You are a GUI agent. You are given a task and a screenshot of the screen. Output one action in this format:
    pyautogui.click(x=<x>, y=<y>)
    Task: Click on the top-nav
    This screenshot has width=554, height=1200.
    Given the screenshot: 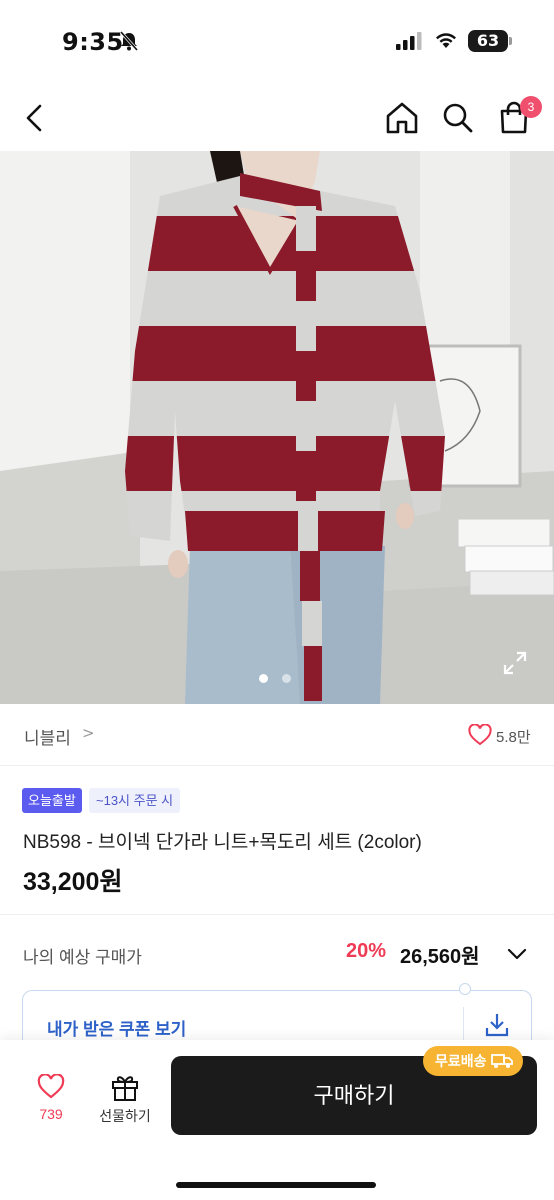 What is the action you would take?
    pyautogui.click(x=277, y=118)
    